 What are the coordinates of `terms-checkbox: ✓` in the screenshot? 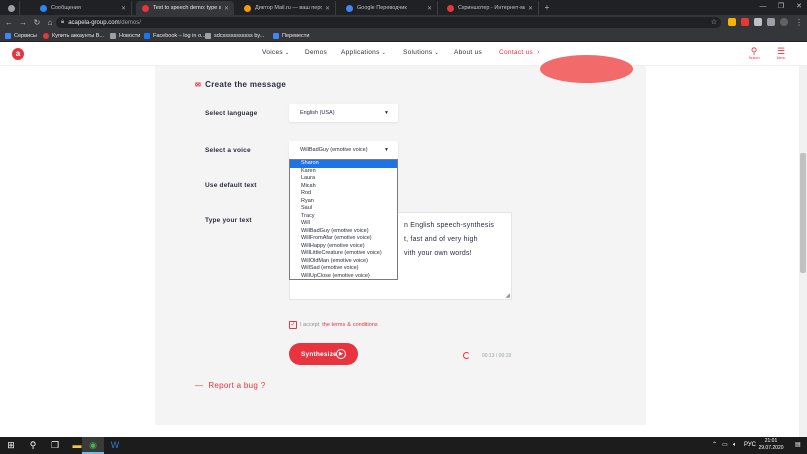 It's located at (293, 325).